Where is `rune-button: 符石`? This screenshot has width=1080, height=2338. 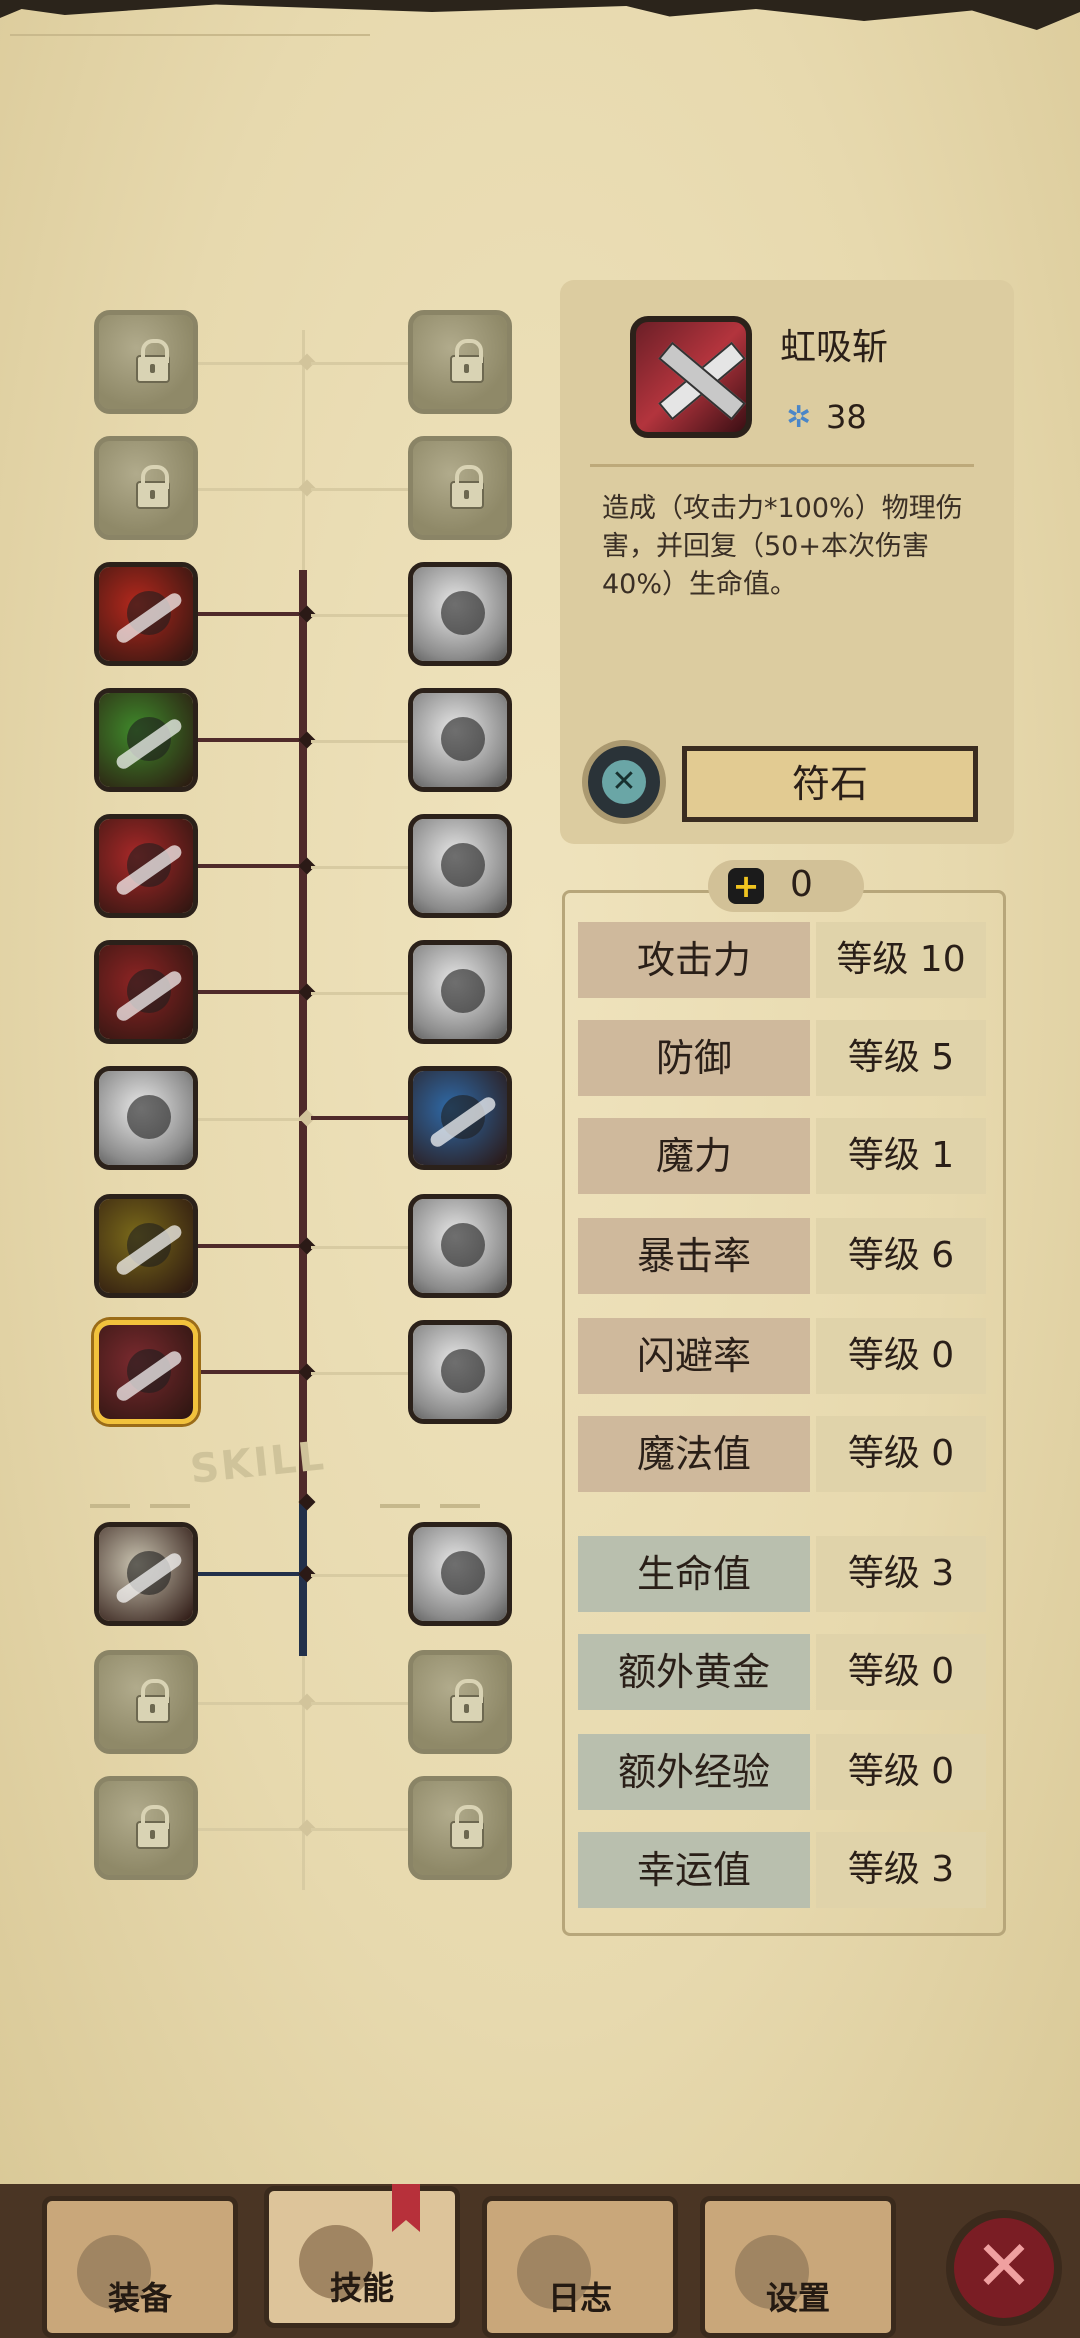 rune-button: 符石 is located at coordinates (830, 784).